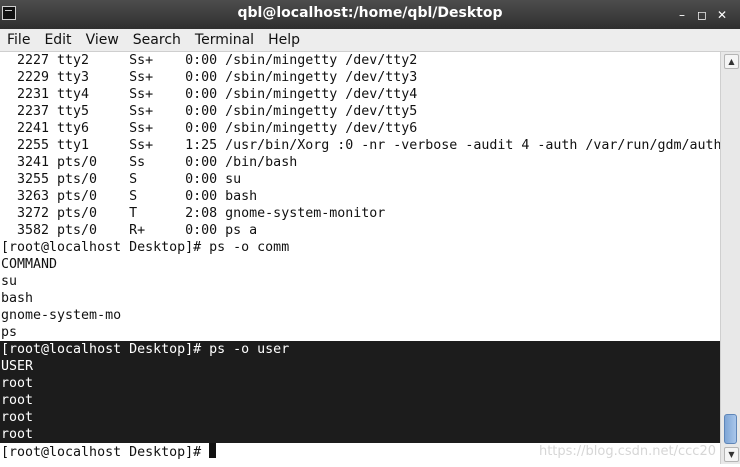 Image resolution: width=740 pixels, height=467 pixels. Describe the element at coordinates (9, 332) in the screenshot. I see `terminal-line: ps` at that location.